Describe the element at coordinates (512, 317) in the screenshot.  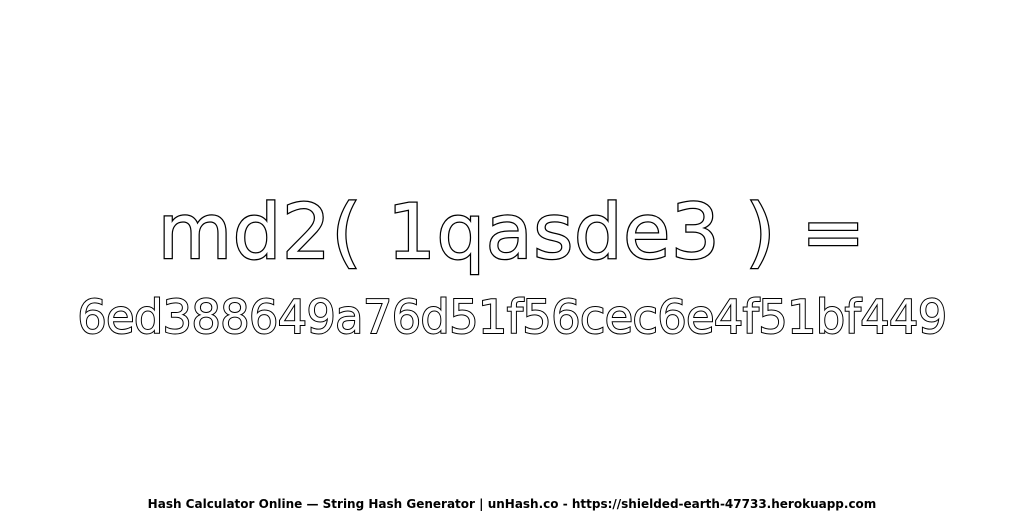
I see `hash-value: 6ed388649a76d51f56cec6e4f51bf449` at that location.